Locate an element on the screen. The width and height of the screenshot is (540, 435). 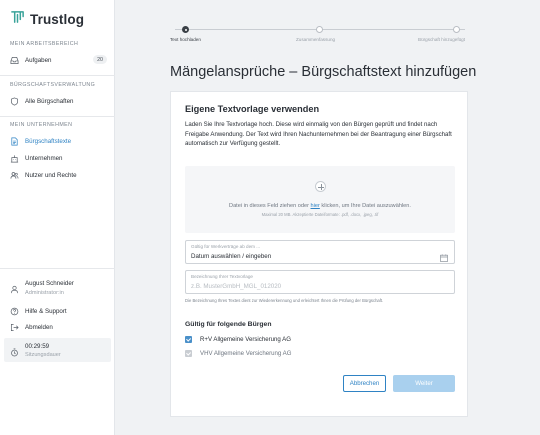
trustlog-logo-icon is located at coordinates (17, 19).